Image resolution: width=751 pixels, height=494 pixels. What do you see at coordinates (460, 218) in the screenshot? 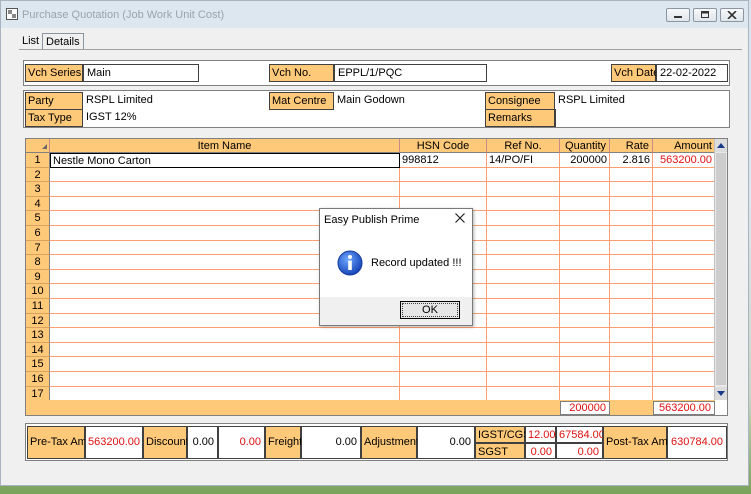
I see `dialog-close-icon` at bounding box center [460, 218].